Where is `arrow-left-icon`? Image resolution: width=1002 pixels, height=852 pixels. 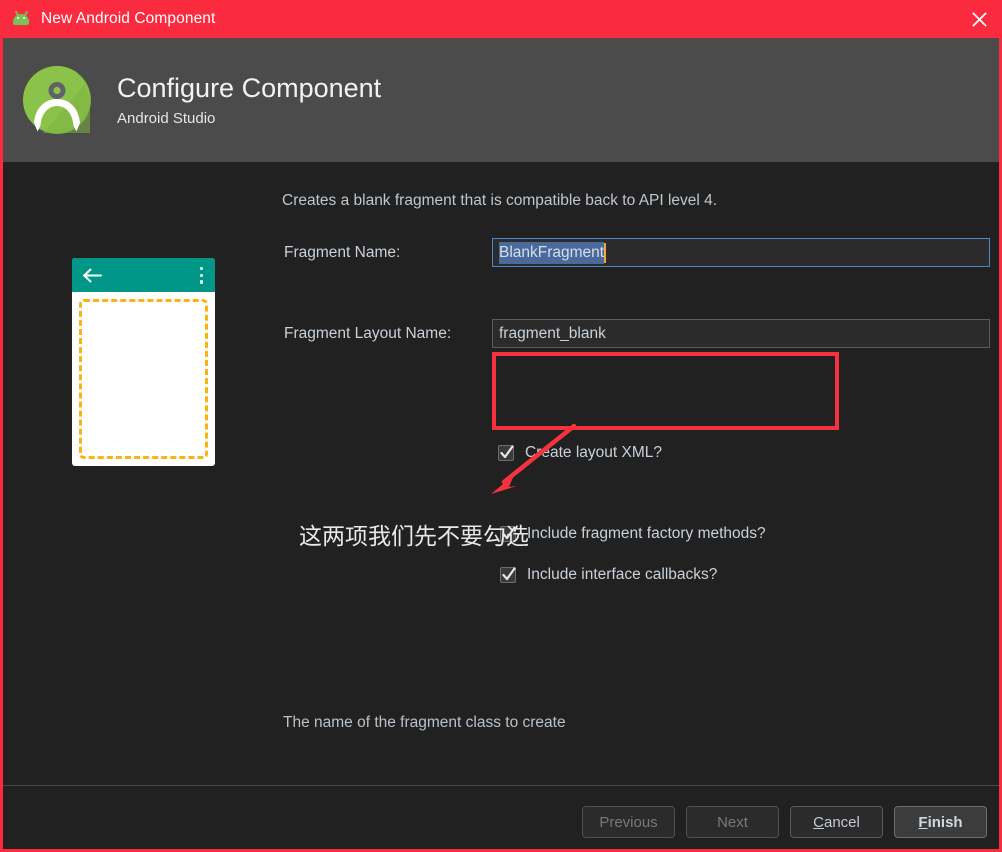 arrow-left-icon is located at coordinates (92, 278).